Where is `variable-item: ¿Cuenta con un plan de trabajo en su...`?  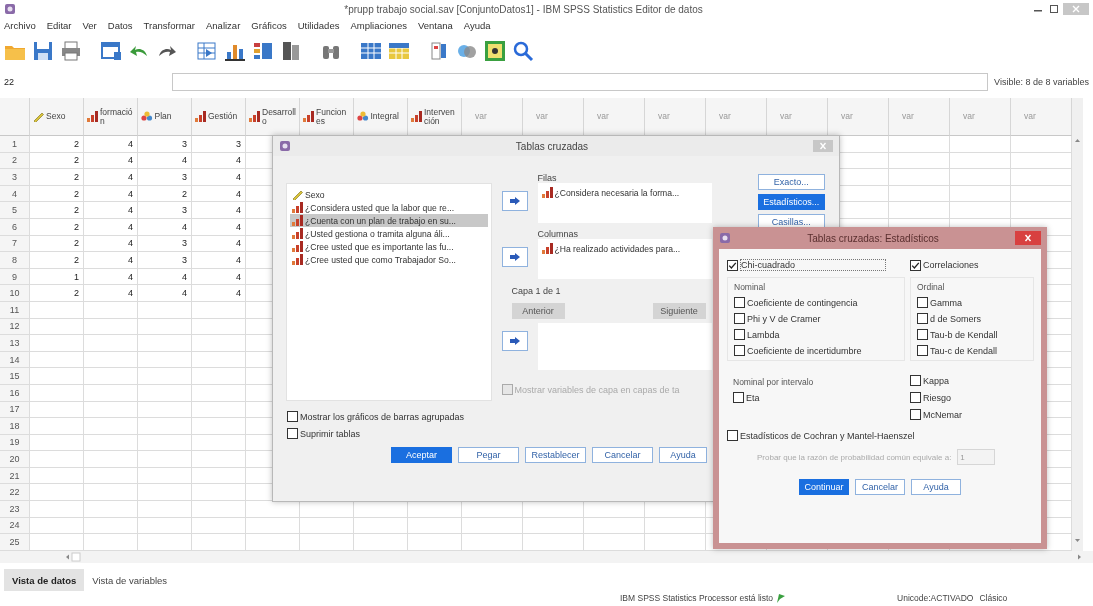
variable-item: ¿Cuenta con un plan de trabajo en su... is located at coordinates (389, 220).